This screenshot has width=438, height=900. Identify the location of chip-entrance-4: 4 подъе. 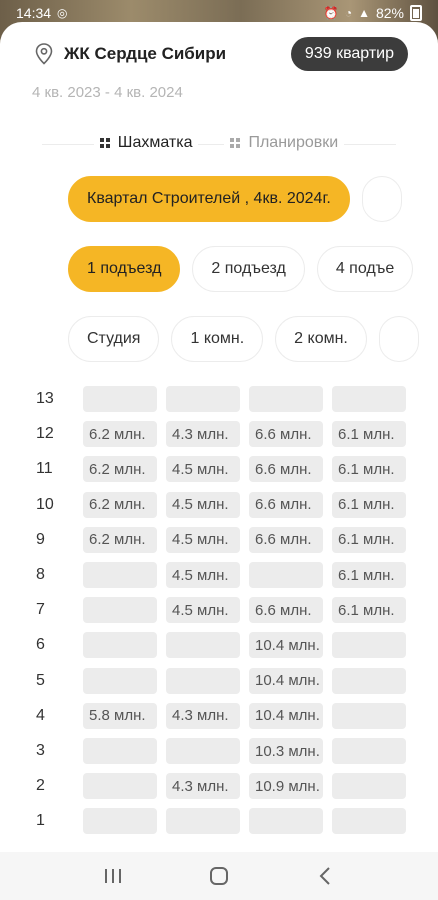
(365, 269).